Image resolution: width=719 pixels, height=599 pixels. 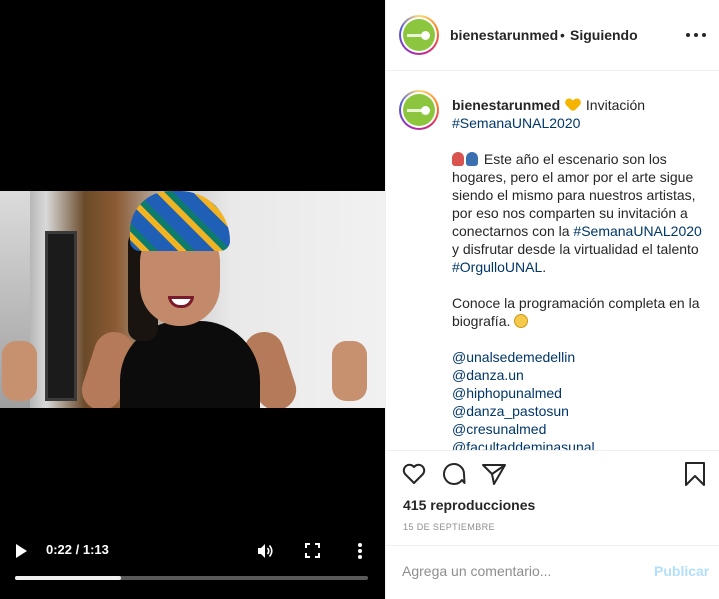 I want to click on post-header: bienestarunmed • Siguiendo, so click(x=552, y=35).